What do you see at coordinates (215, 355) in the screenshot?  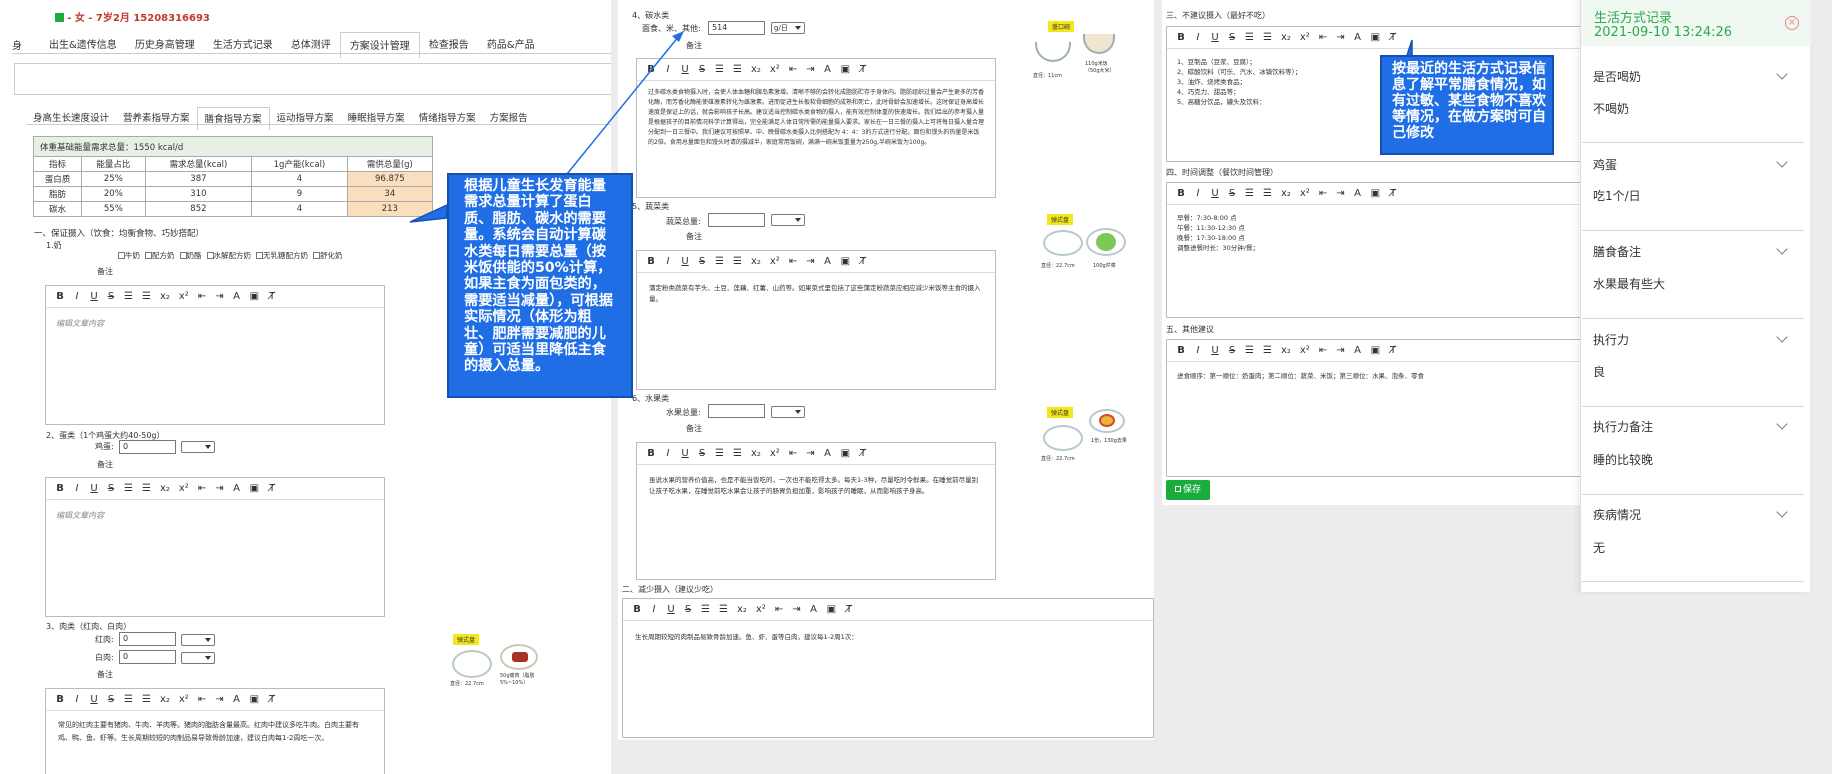 I see `milk-editor: B I U S ☰ ☰ x₂ x² ⇤ ⇥ A ▣ T̸ 编辑文章内容` at bounding box center [215, 355].